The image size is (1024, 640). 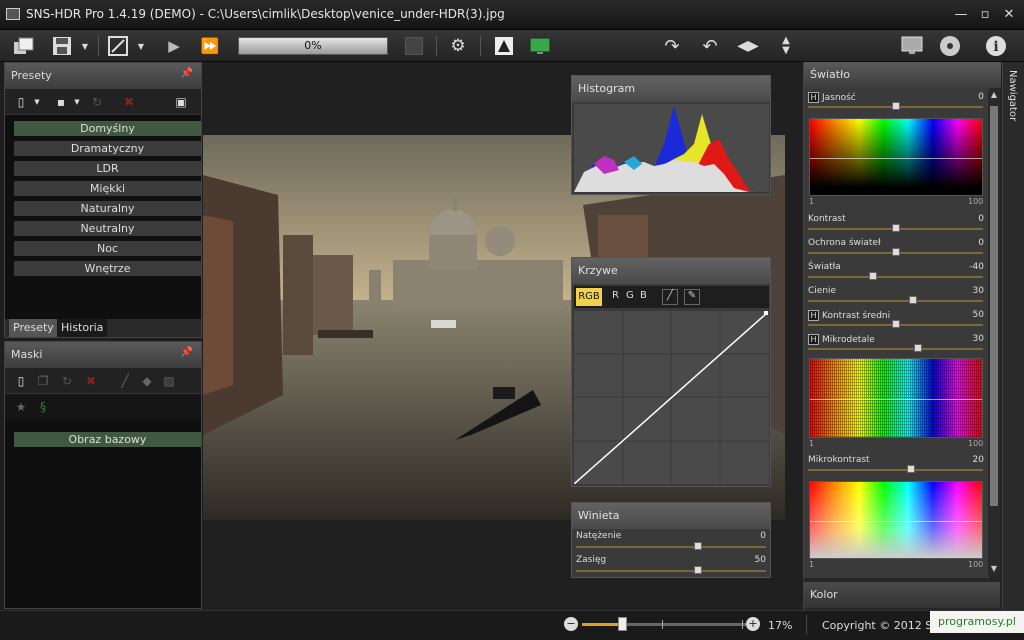 I want to click on slider-value: 0, so click(x=981, y=243).